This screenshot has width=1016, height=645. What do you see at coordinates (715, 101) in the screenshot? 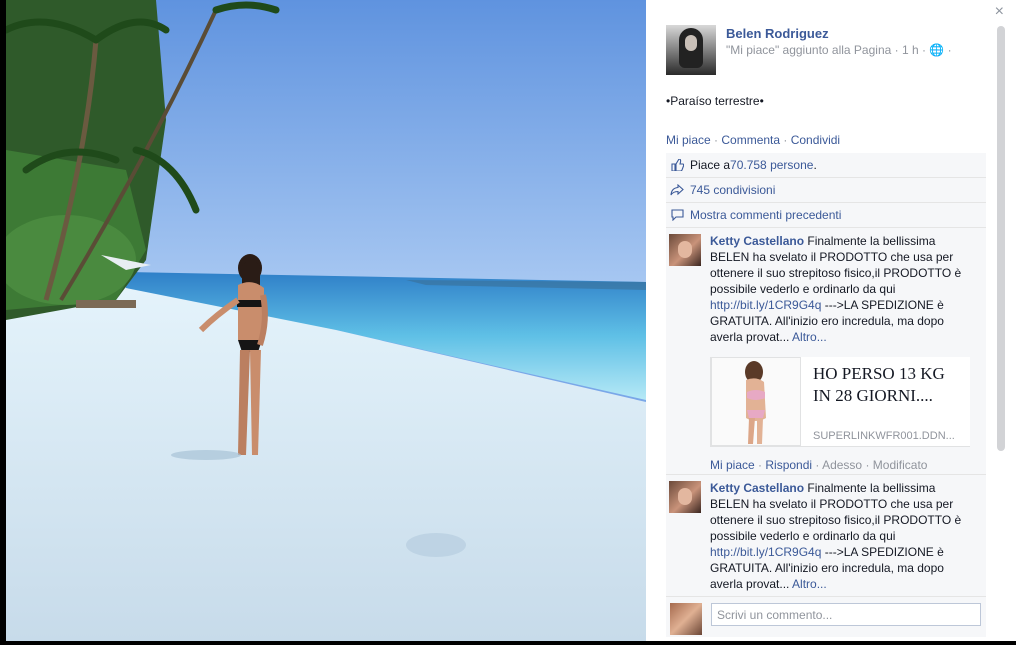
I see `post-caption: •Paraíso terrestre•` at bounding box center [715, 101].